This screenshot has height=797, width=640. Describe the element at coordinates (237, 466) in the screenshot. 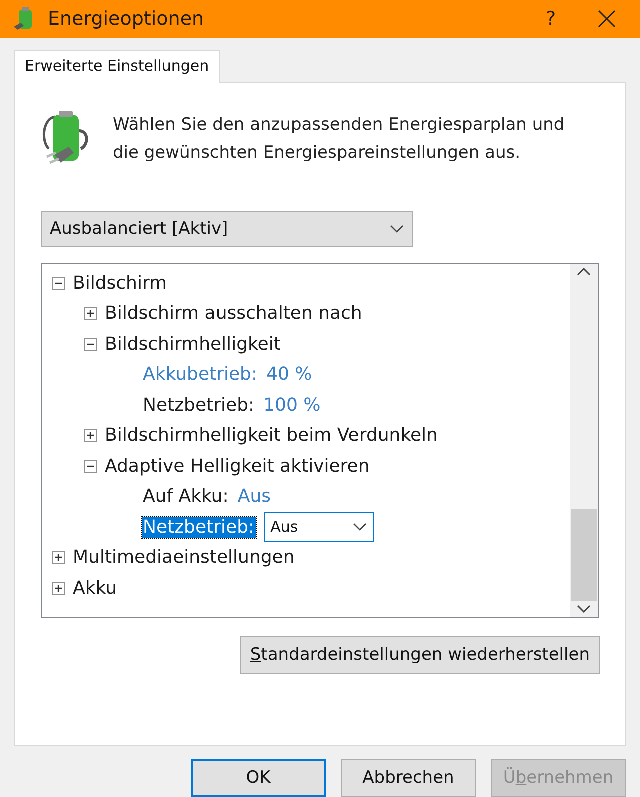

I see `tree-node: Adaptive Helligkeit aktivieren` at that location.